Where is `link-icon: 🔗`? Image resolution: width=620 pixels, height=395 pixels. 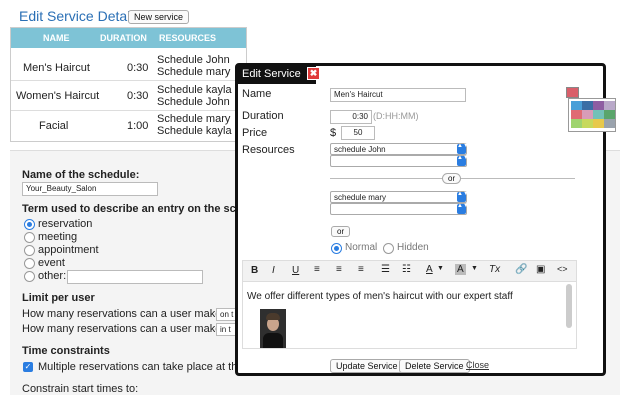 link-icon: 🔗 is located at coordinates (521, 269).